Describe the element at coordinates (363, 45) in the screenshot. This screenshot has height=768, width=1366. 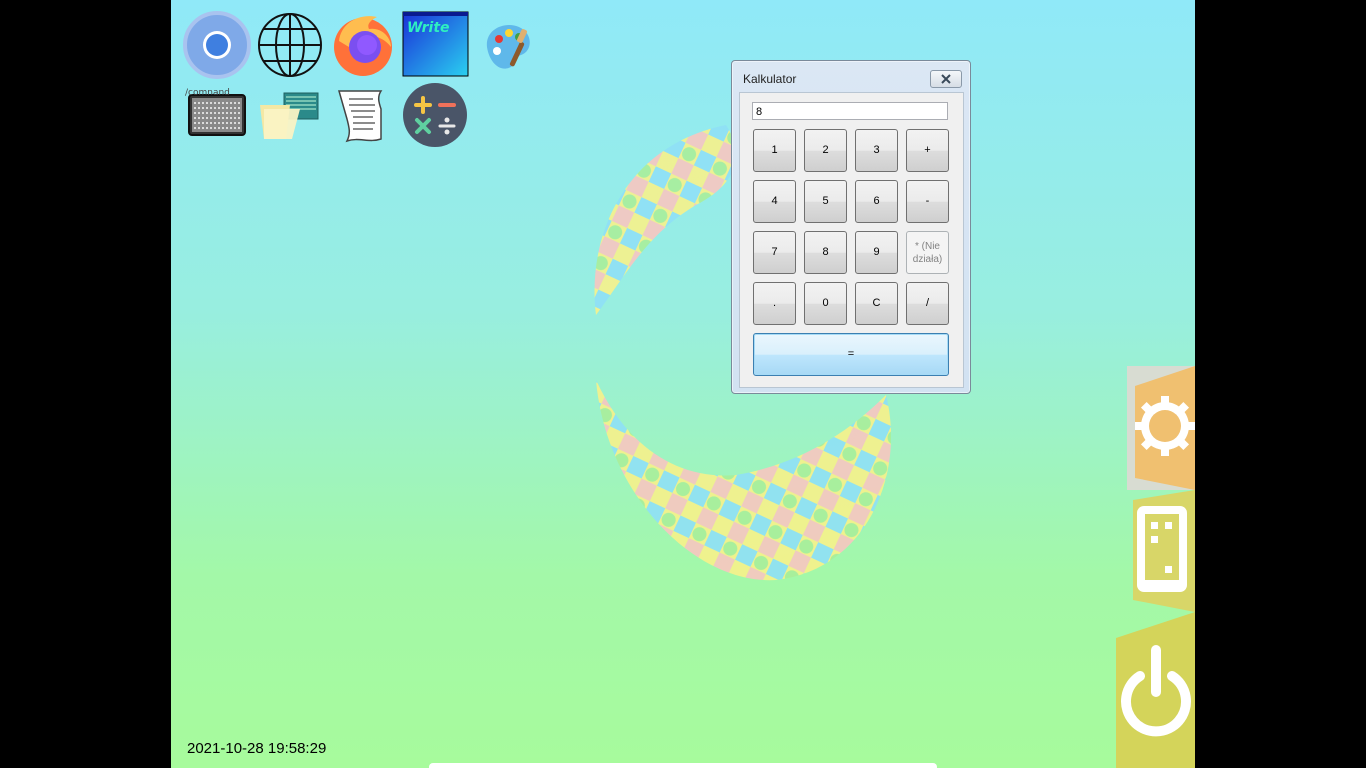
I see `firefox-icon` at that location.